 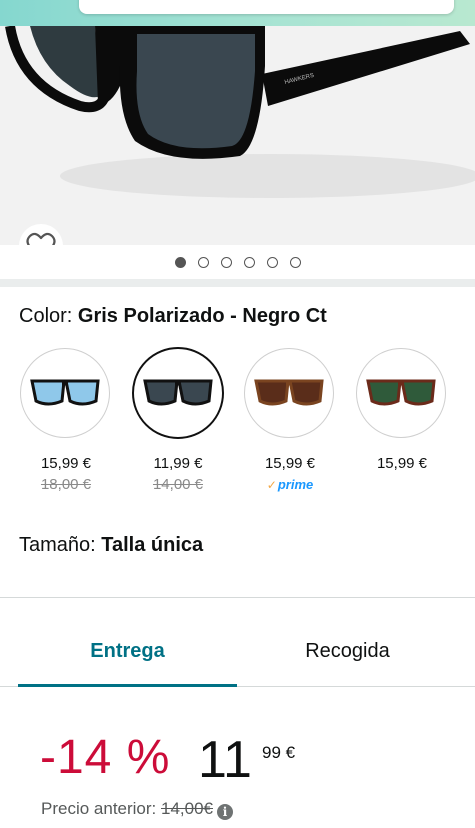 I want to click on color-heading: Color: Gris Polarizado - Negro Ct, so click(x=173, y=316).